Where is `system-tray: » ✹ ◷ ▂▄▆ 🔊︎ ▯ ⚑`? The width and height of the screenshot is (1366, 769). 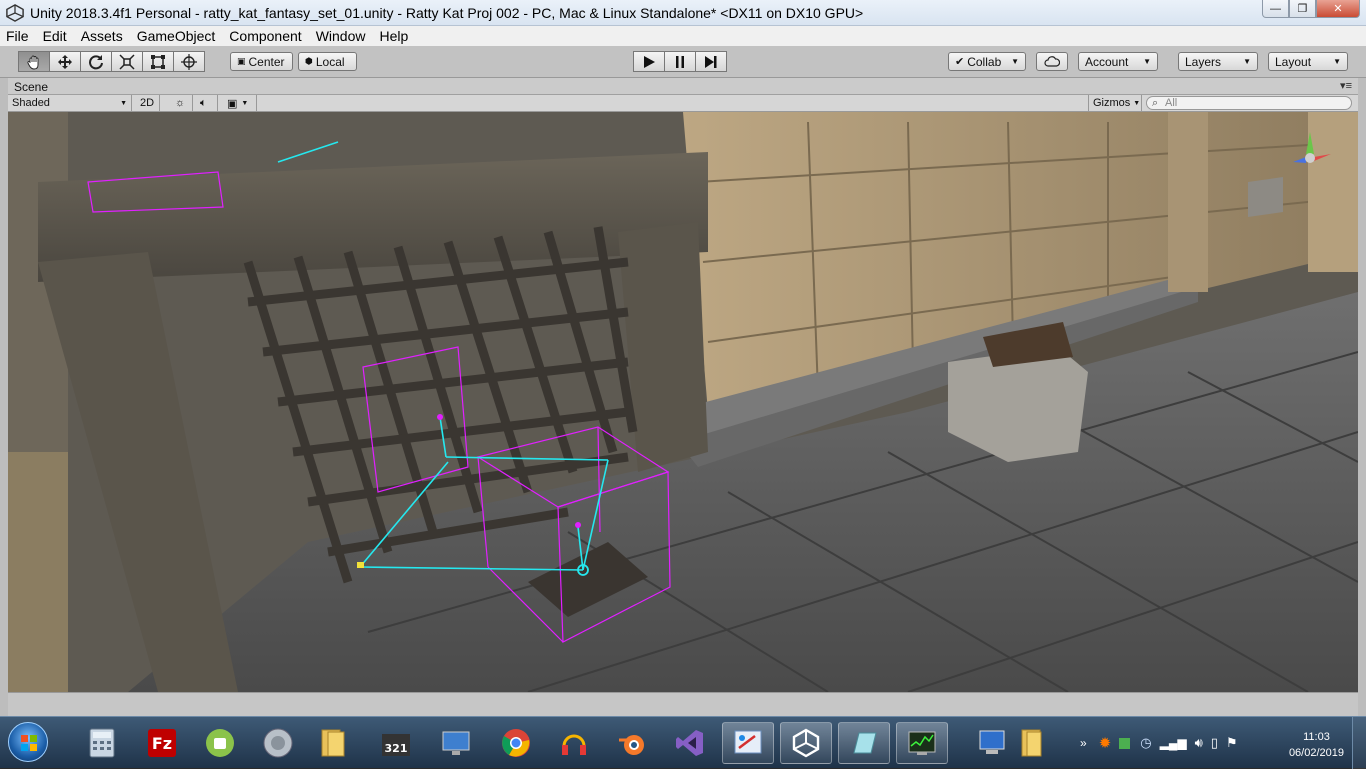
system-tray: » ✹ ◷ ▂▄▆ 🔊︎ ▯ ⚑ is located at coordinates (1159, 743).